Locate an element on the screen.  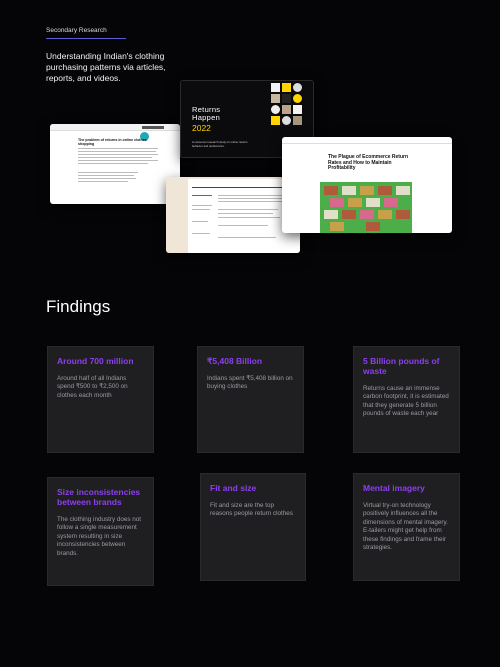
section-underline is located at coordinates (86, 38).